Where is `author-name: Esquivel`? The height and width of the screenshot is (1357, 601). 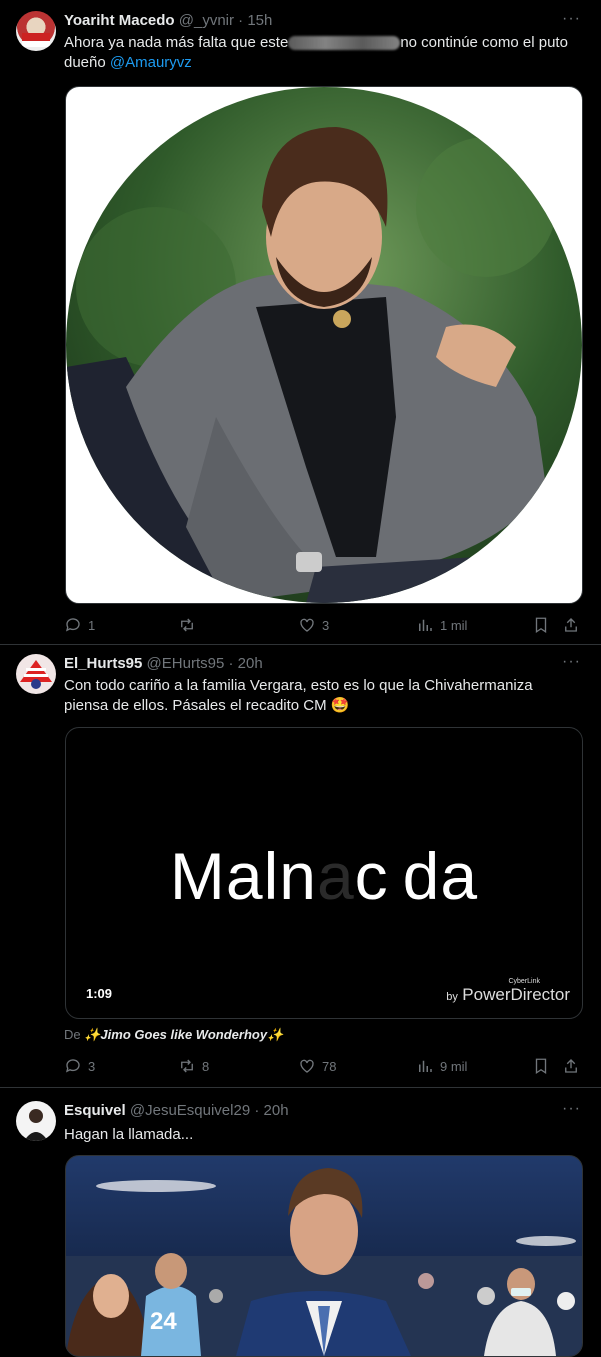
author-name: Esquivel is located at coordinates (95, 1110).